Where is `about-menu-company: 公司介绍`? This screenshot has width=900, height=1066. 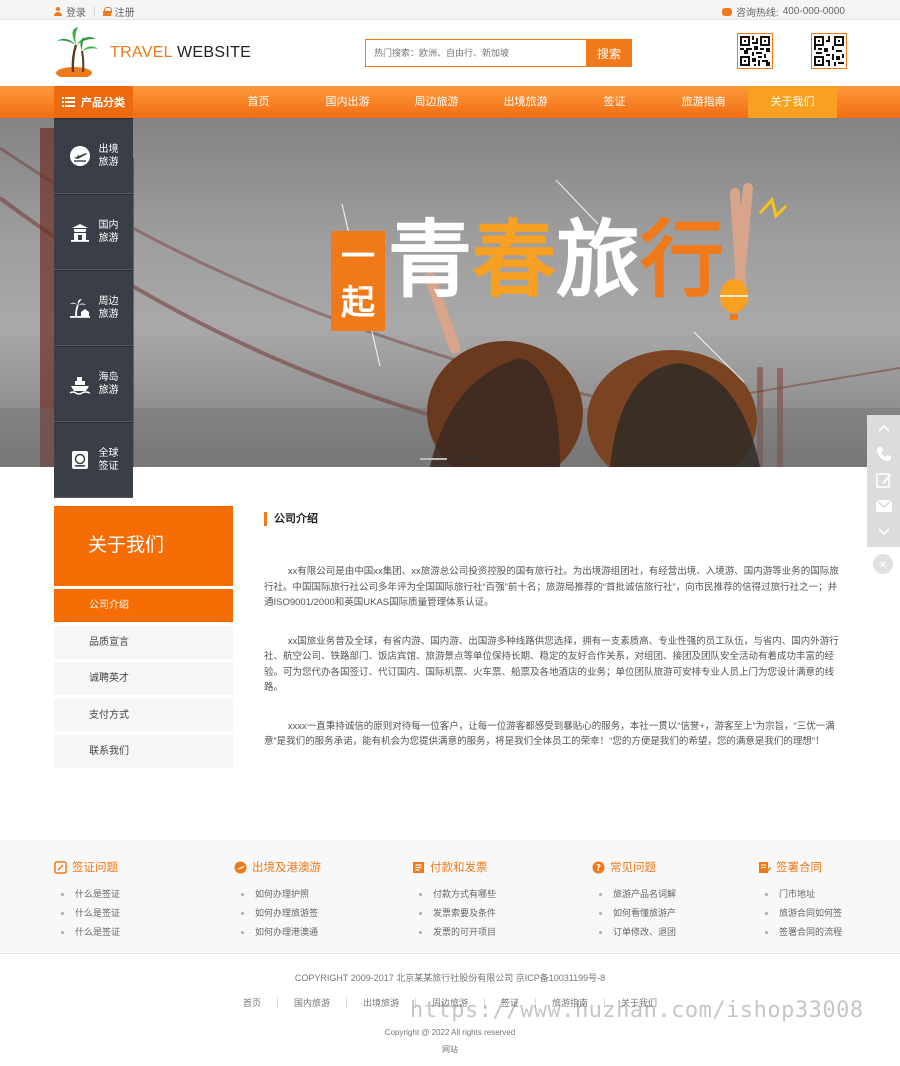 about-menu-company: 公司介绍 is located at coordinates (143, 605).